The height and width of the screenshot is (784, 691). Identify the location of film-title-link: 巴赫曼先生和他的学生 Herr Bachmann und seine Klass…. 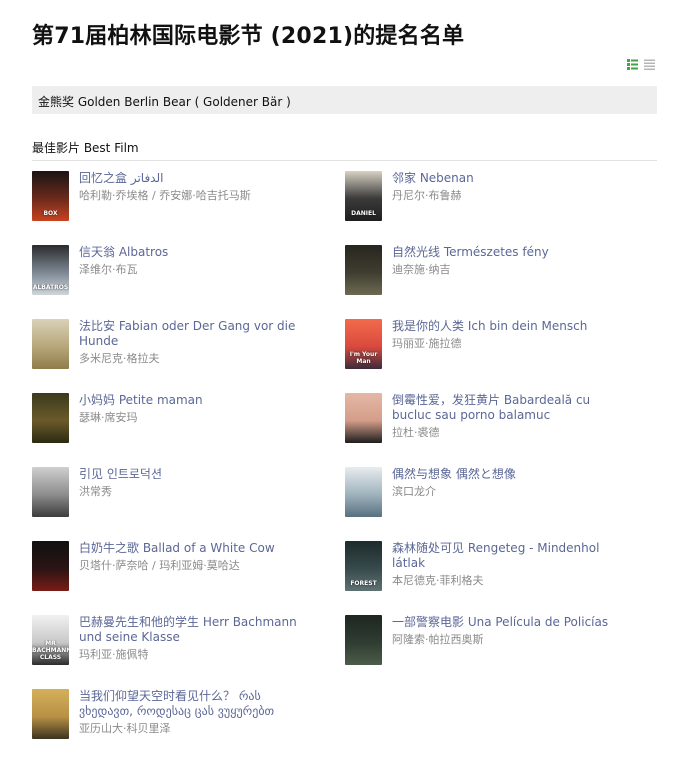
(191, 630).